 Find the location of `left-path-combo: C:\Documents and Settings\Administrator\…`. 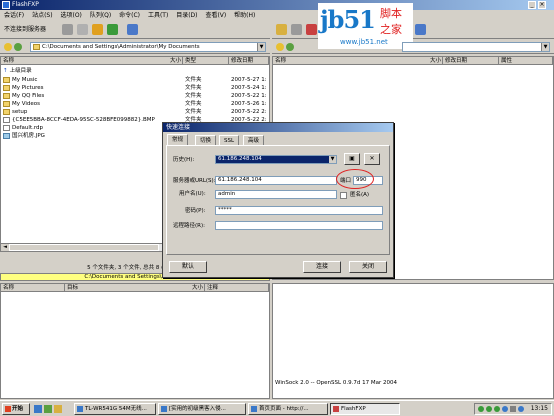

left-path-combo: C:\Documents and Settings\Administrator\… is located at coordinates (148, 47).